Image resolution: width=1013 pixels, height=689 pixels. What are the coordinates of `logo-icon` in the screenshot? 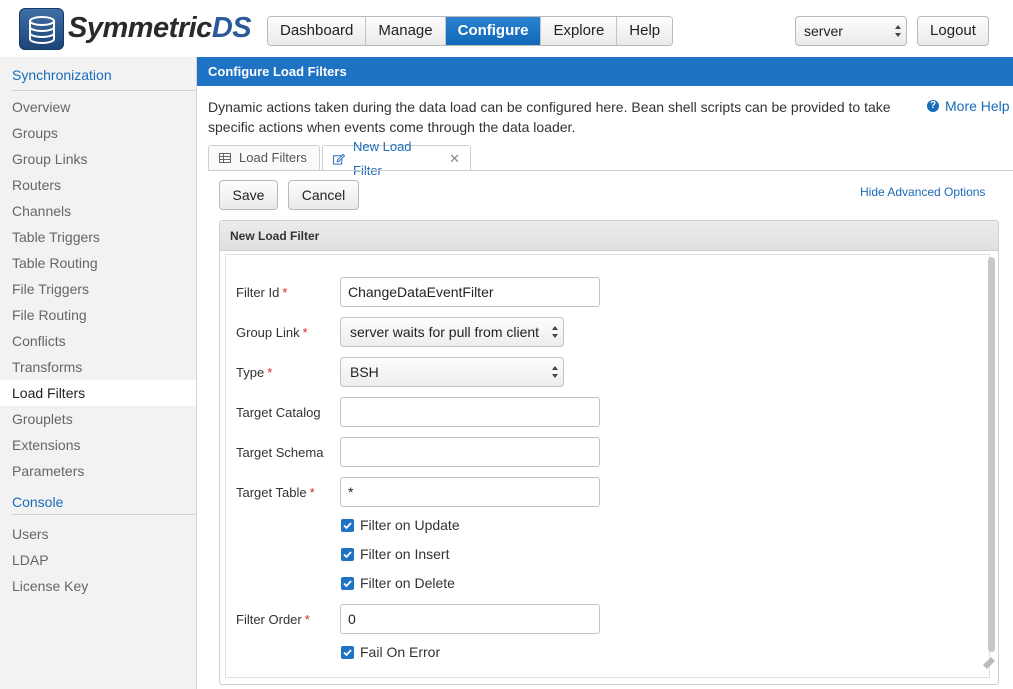 It's located at (41, 29).